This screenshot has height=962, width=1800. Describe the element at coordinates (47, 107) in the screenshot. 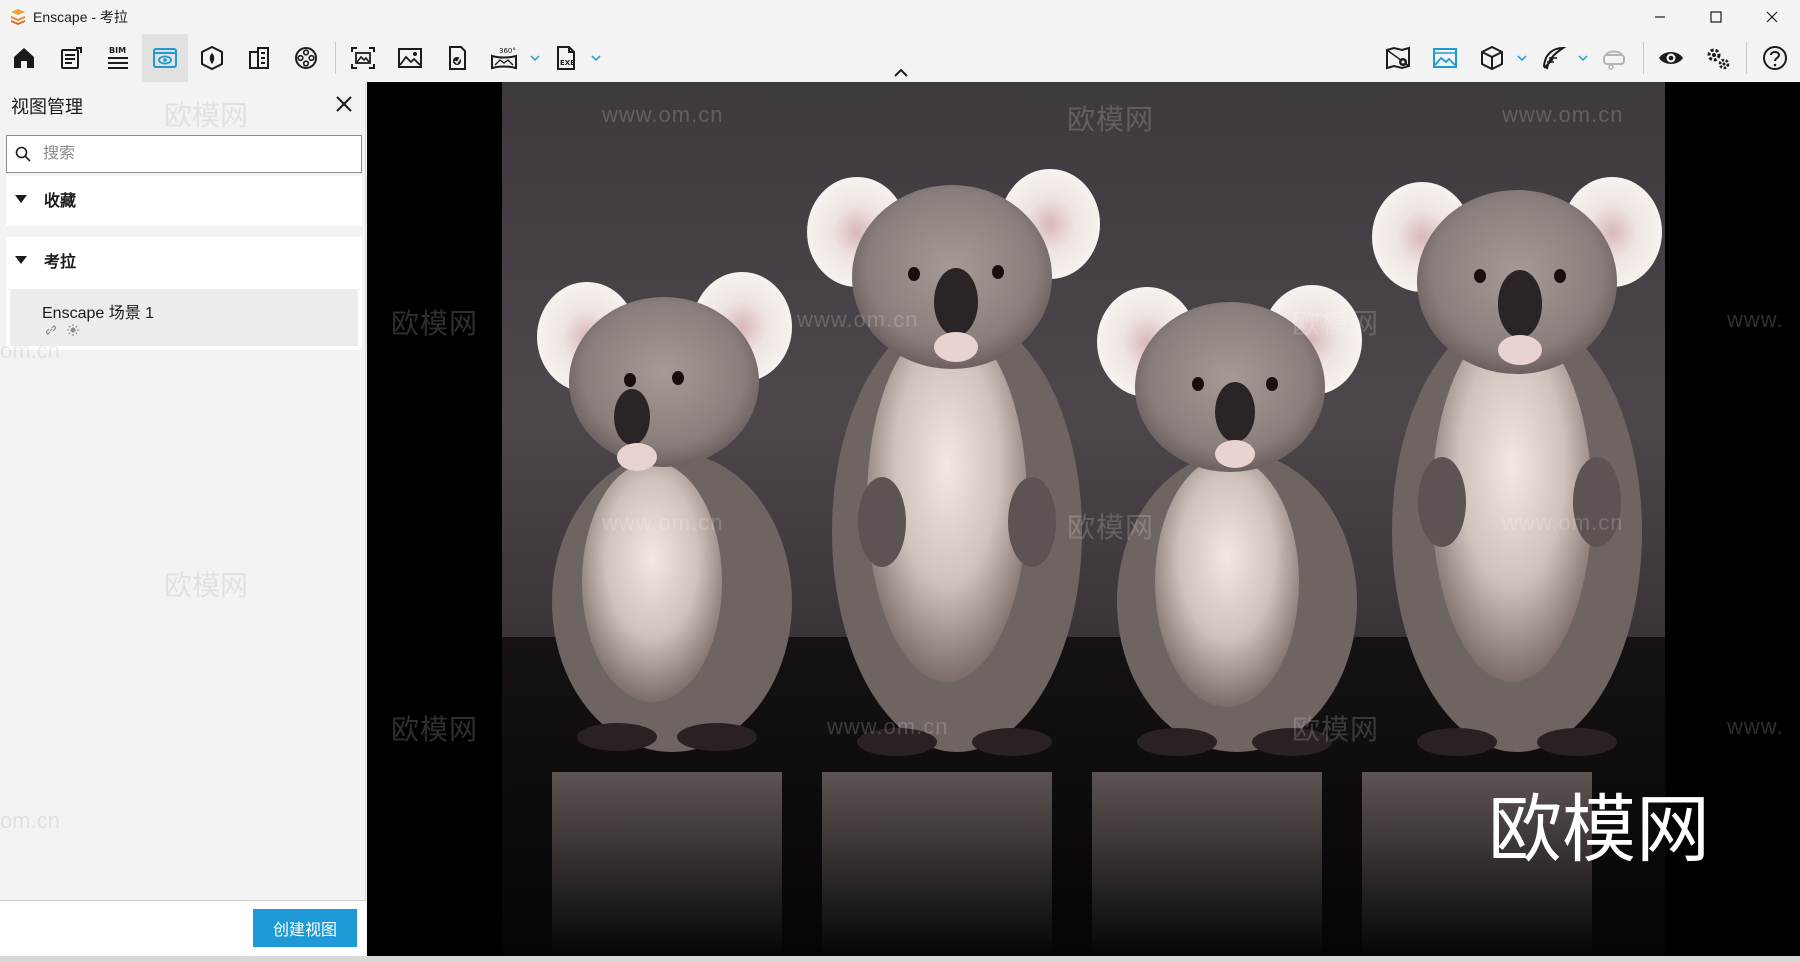

I see `panel-title: 视图管理` at that location.